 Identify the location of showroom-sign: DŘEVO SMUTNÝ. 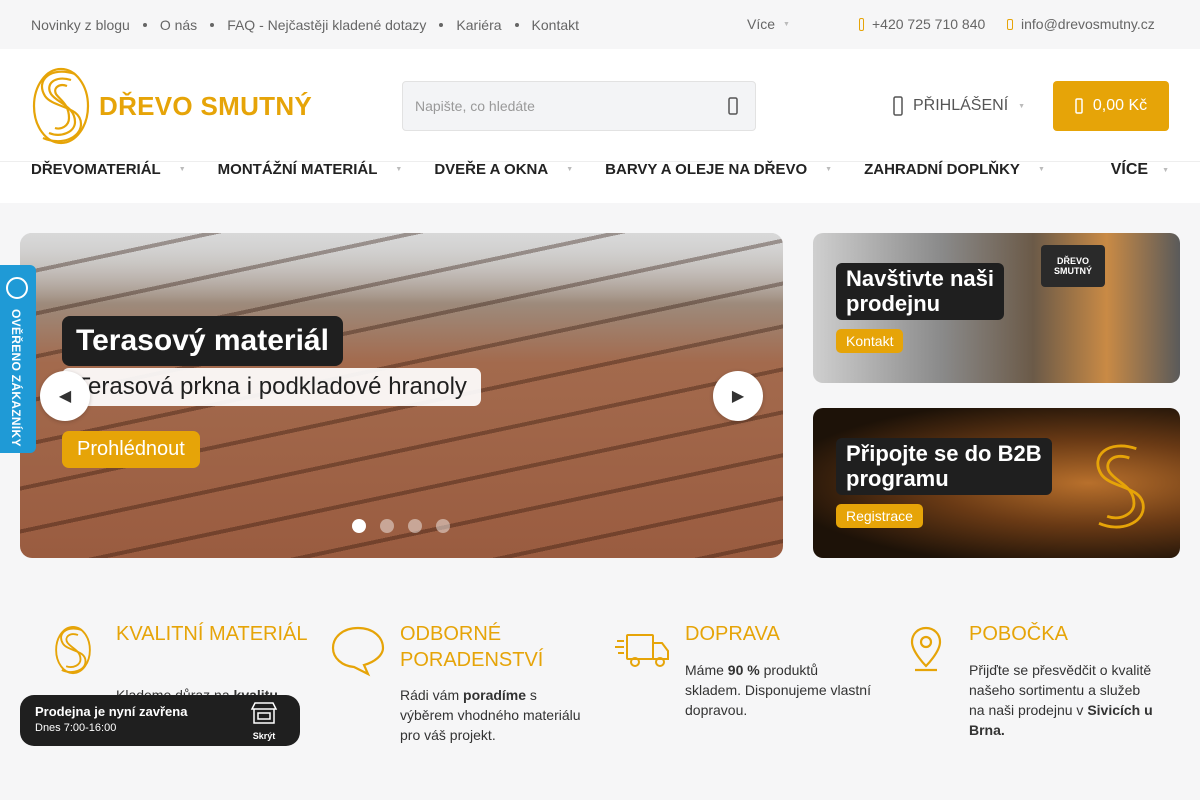
(1073, 266).